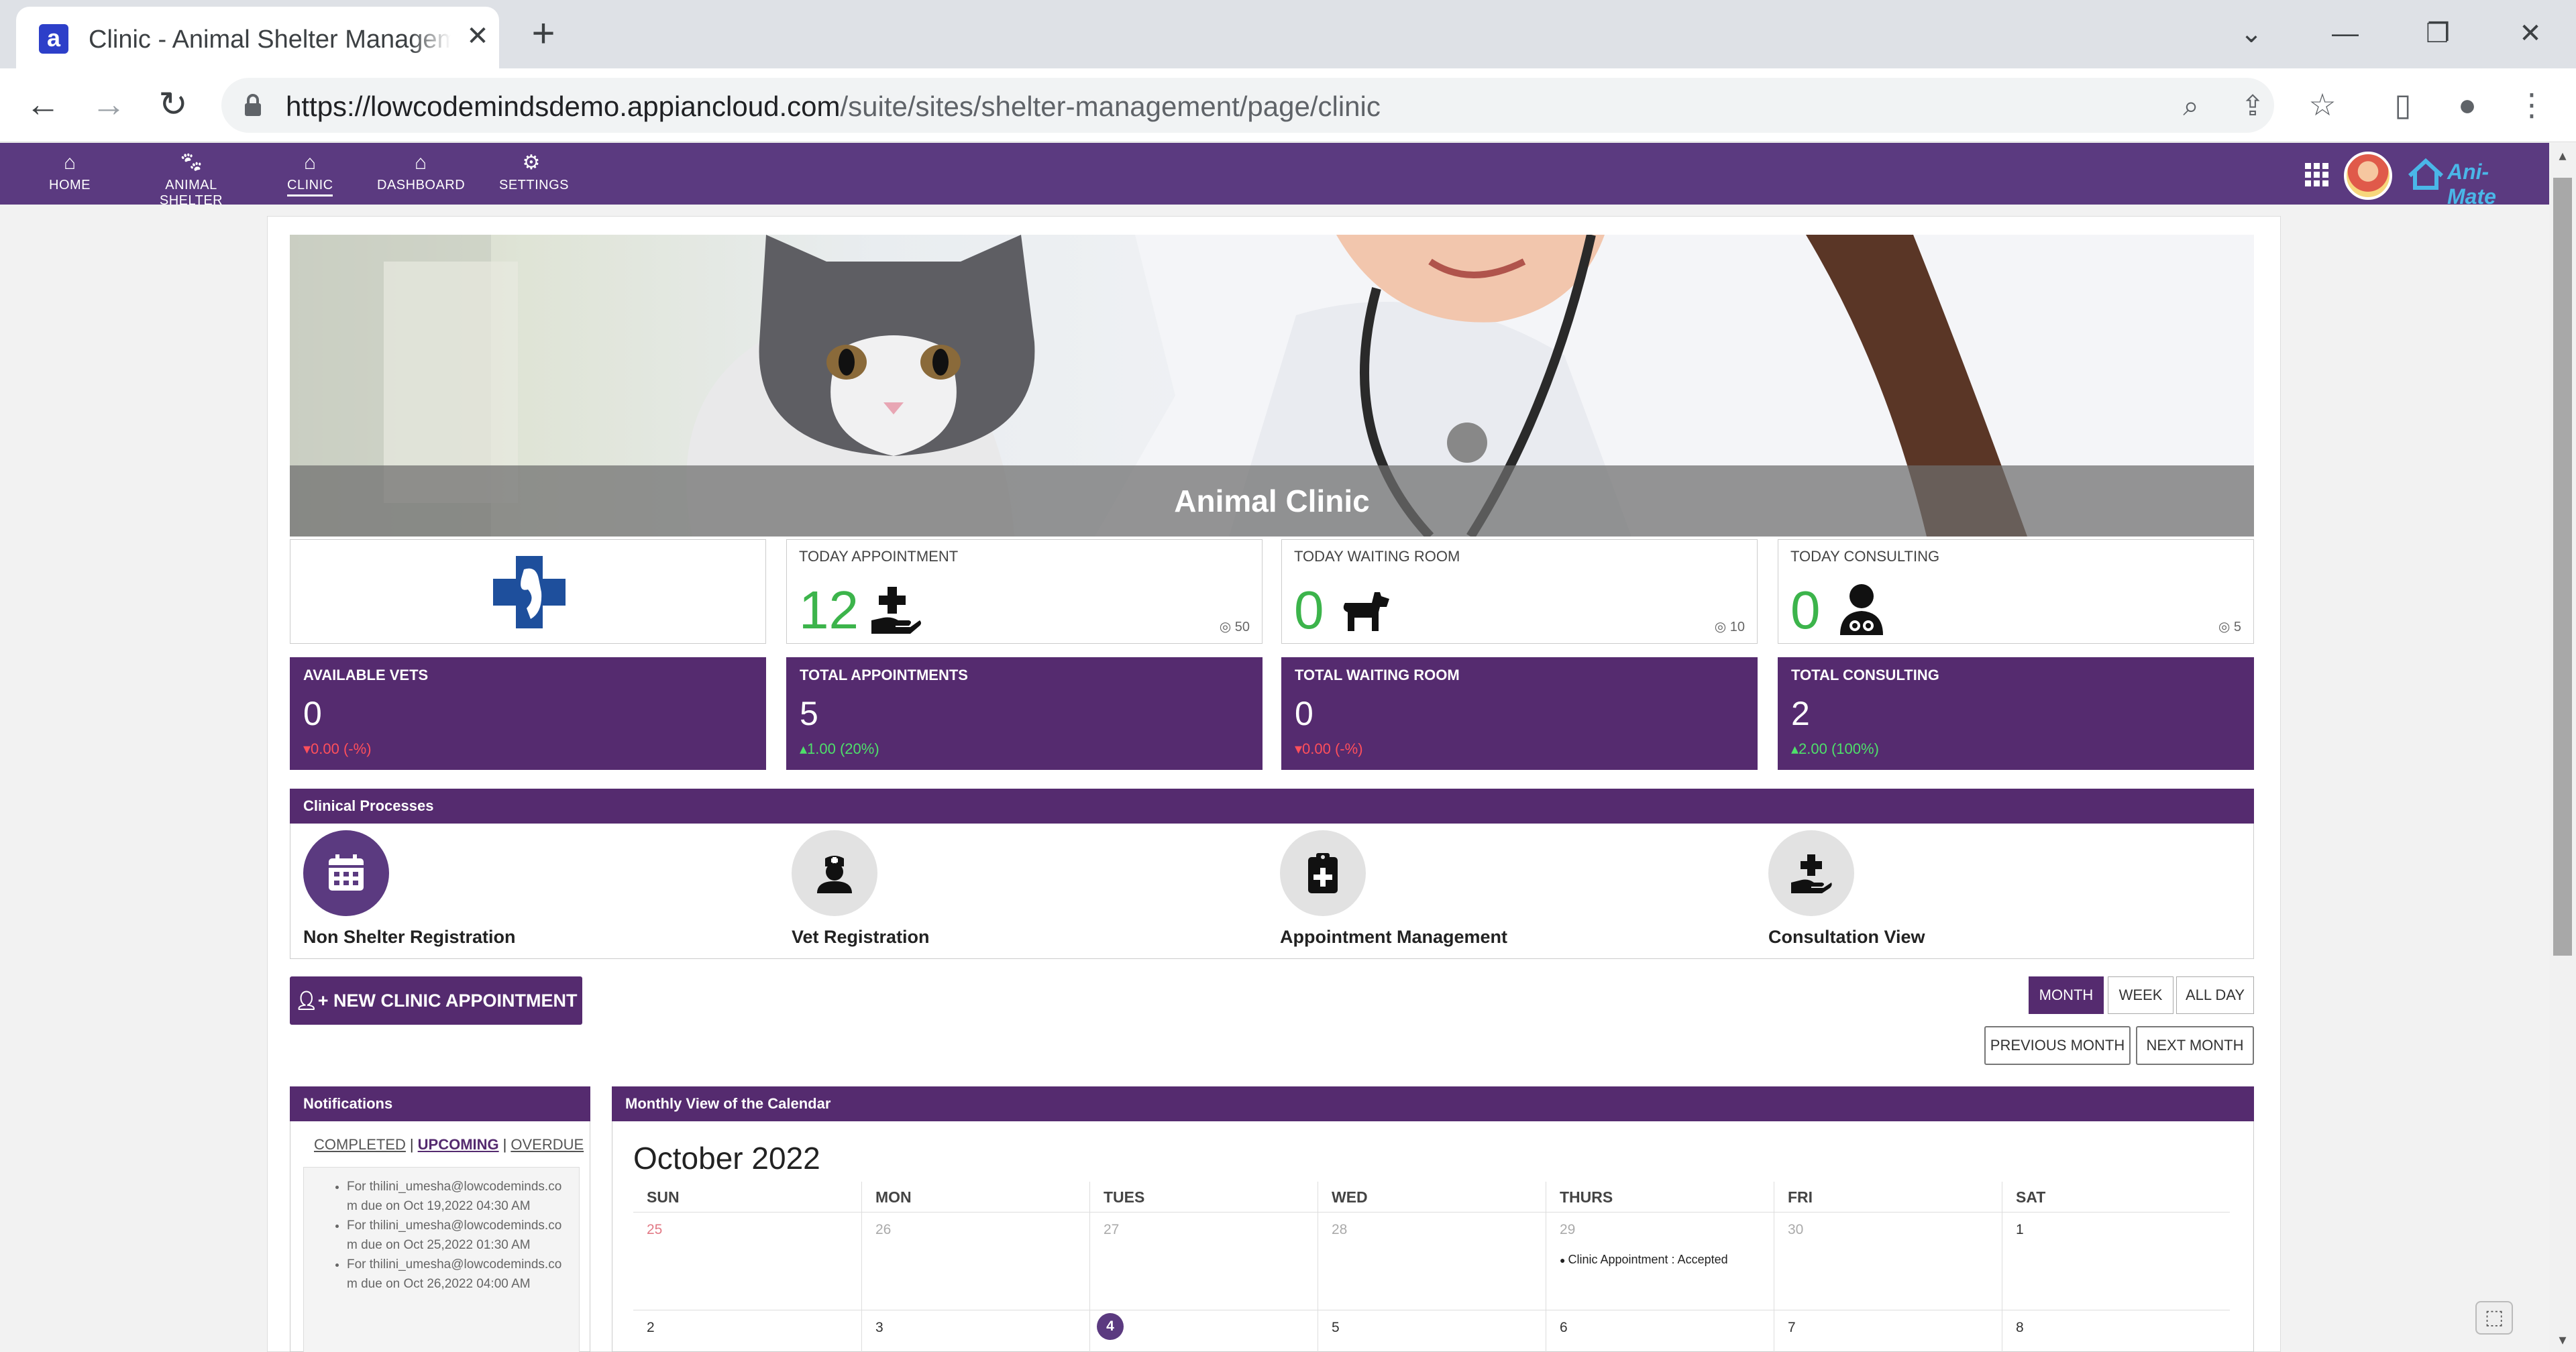 This screenshot has width=2576, height=1352. I want to click on animate-logo: Ani-Mate, so click(2470, 182).